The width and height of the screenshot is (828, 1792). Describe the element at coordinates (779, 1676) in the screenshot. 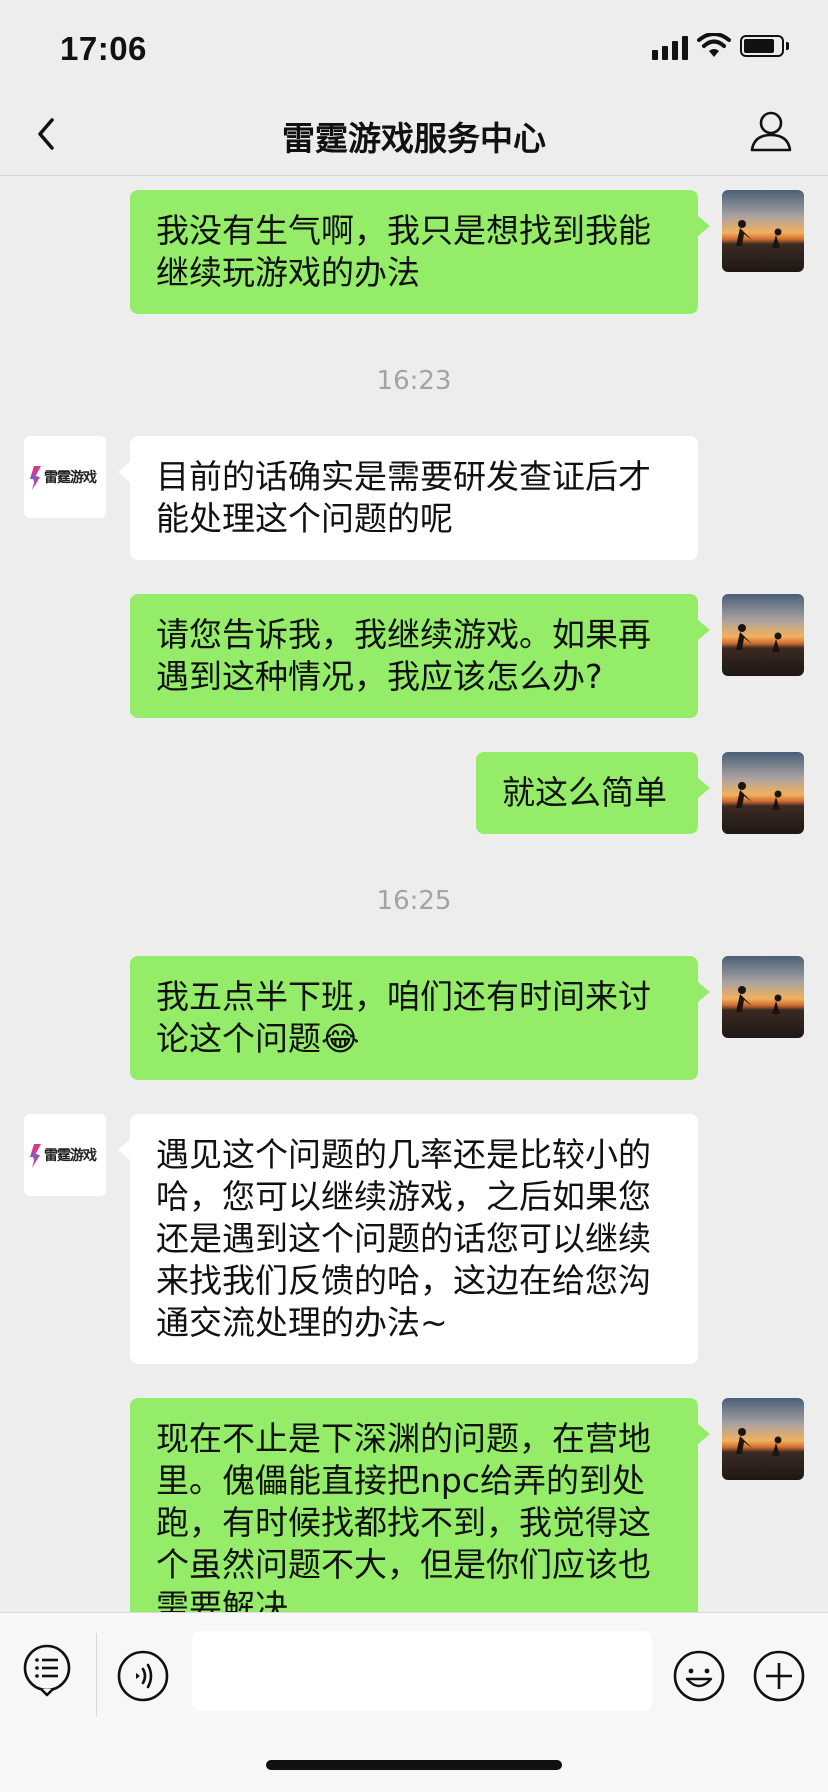

I see `plus-icon` at that location.